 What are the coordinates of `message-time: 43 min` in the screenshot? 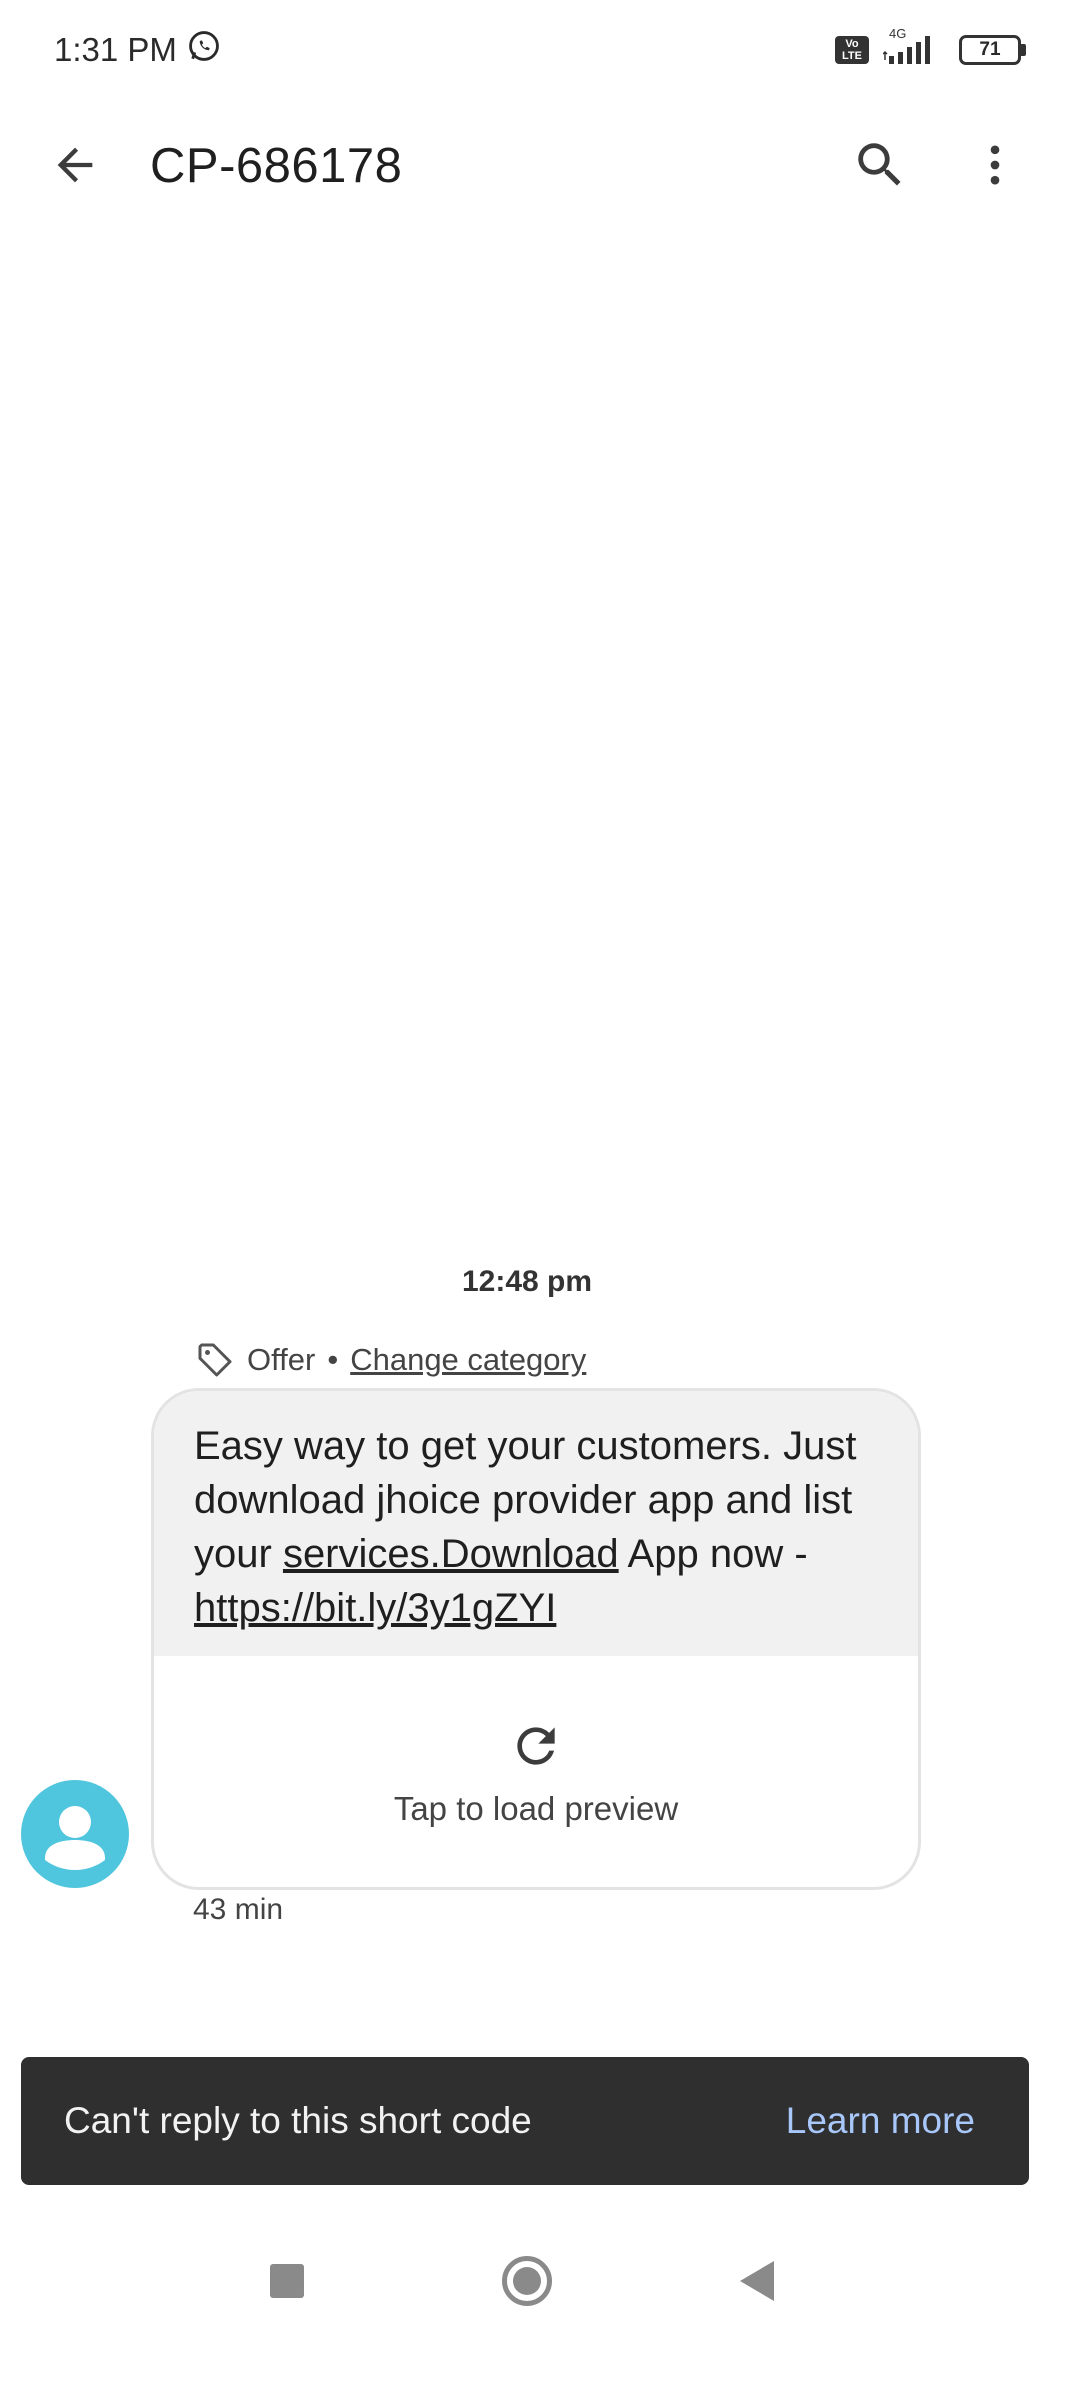 It's located at (238, 1909).